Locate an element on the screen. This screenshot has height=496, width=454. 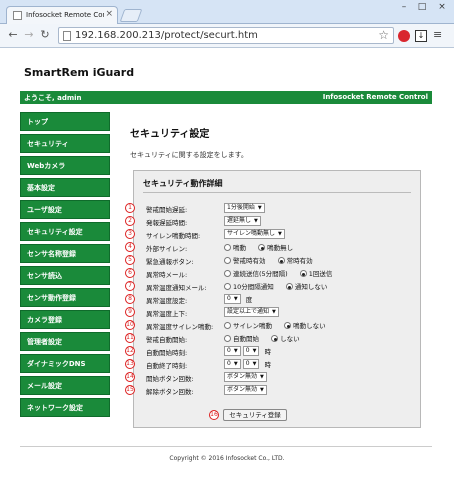
start-button-count-select: ボタン無効 ▼ is located at coordinates (245, 377).